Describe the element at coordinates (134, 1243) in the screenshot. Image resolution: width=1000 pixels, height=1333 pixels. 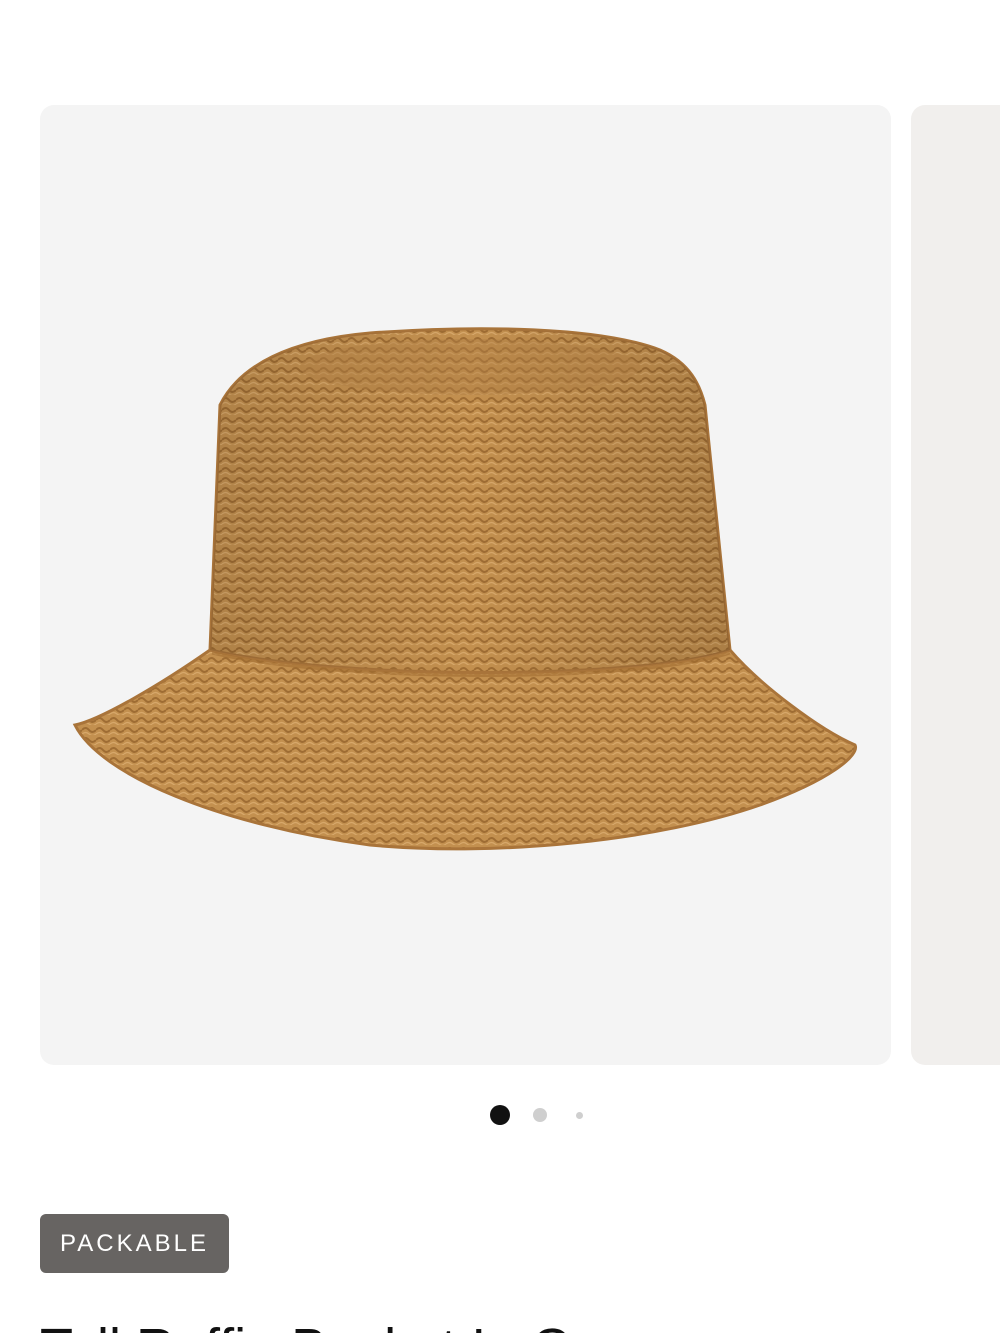
I see `packable-badge: PACKABLE` at that location.